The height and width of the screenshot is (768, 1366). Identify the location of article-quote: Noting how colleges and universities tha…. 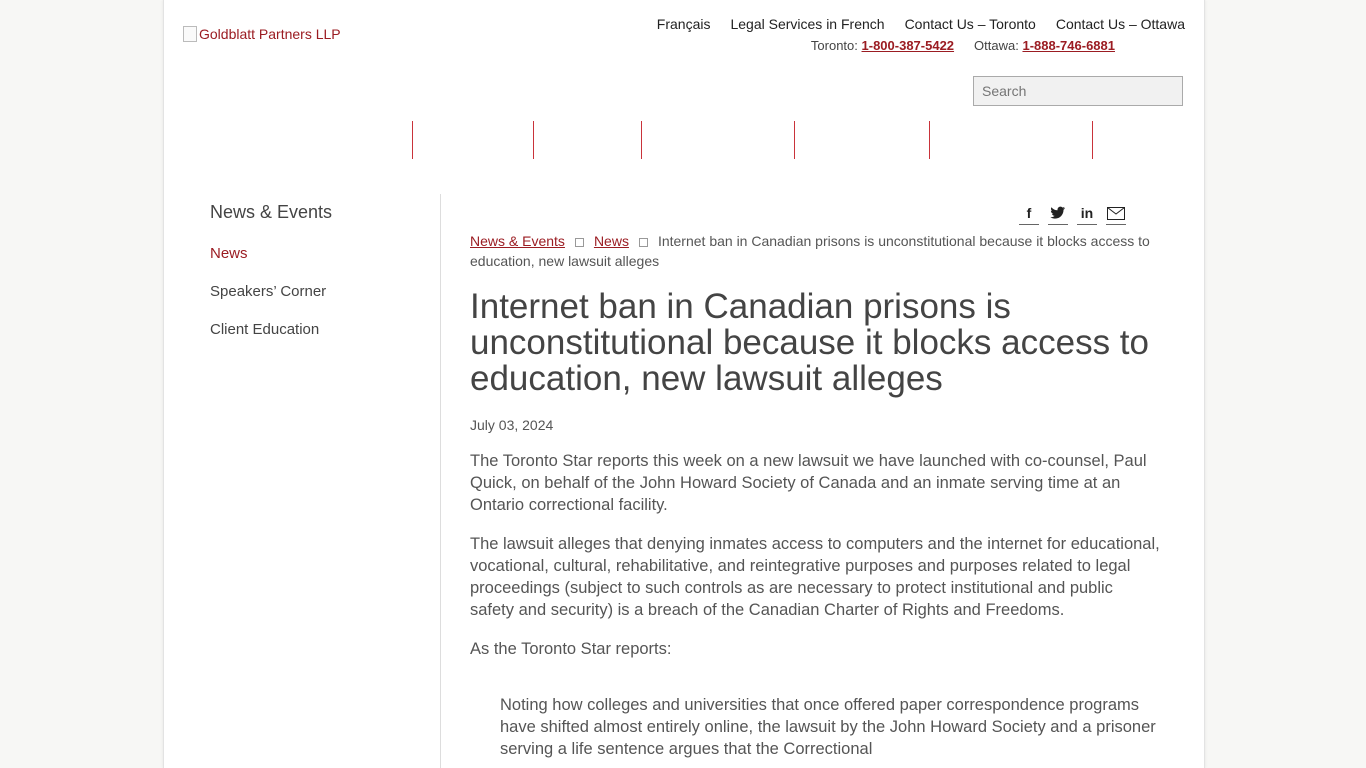
(828, 727).